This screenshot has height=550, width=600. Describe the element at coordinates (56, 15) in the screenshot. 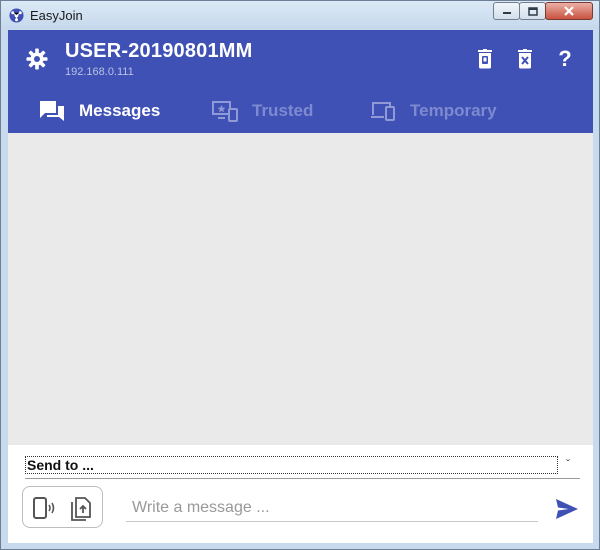

I see `window-title: EasyJoin` at that location.